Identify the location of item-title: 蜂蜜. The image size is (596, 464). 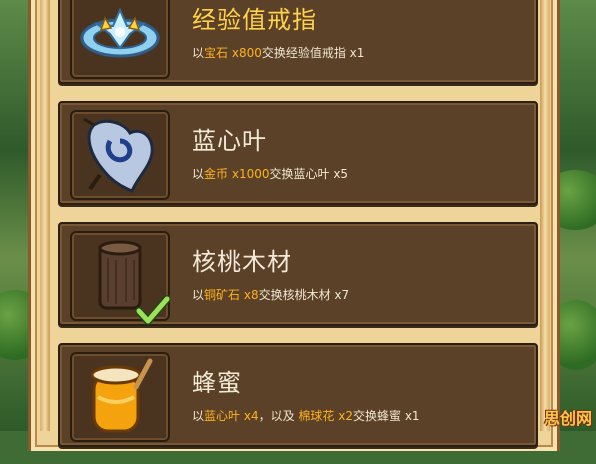
(217, 383).